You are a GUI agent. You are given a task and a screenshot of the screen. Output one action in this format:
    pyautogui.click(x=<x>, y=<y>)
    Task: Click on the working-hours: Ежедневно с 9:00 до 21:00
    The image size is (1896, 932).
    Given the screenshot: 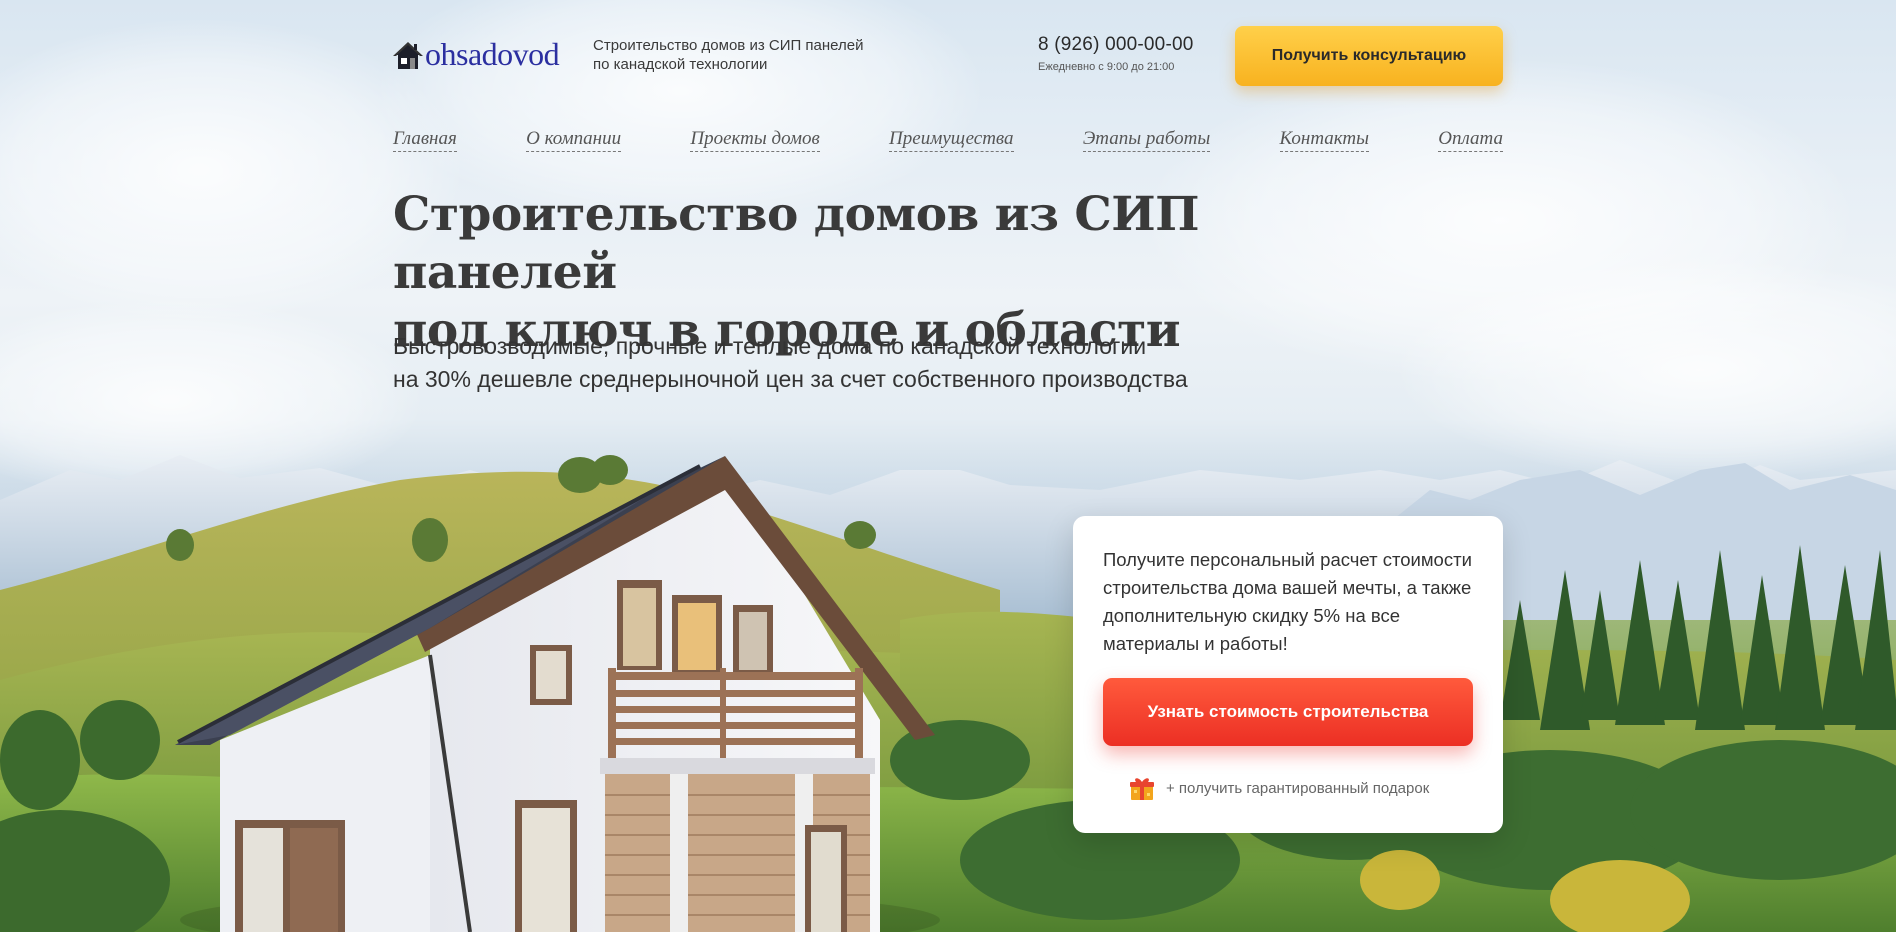 What is the action you would take?
    pyautogui.click(x=1106, y=67)
    